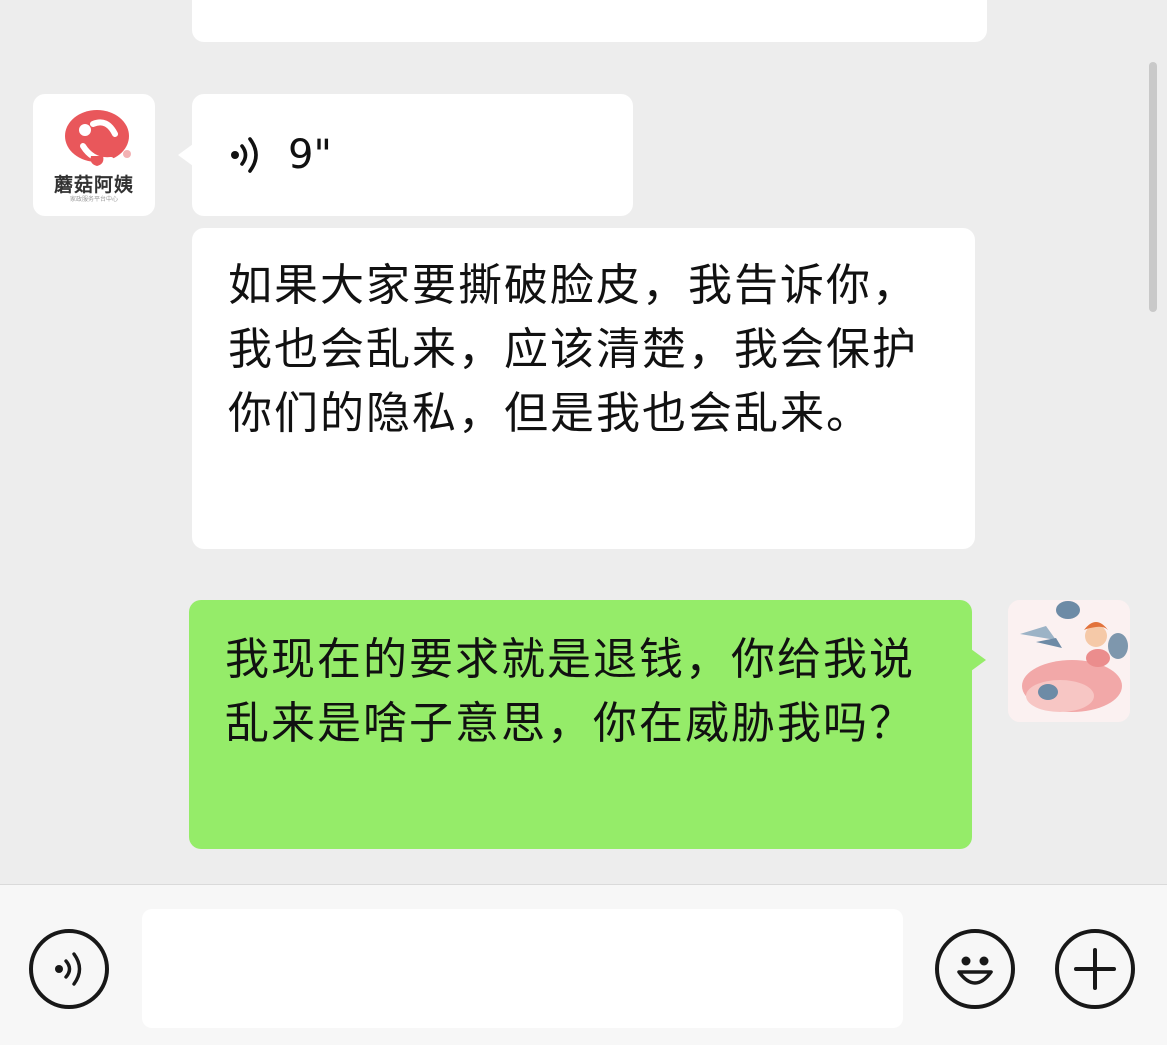  I want to click on voice-duration: 9", so click(310, 155).